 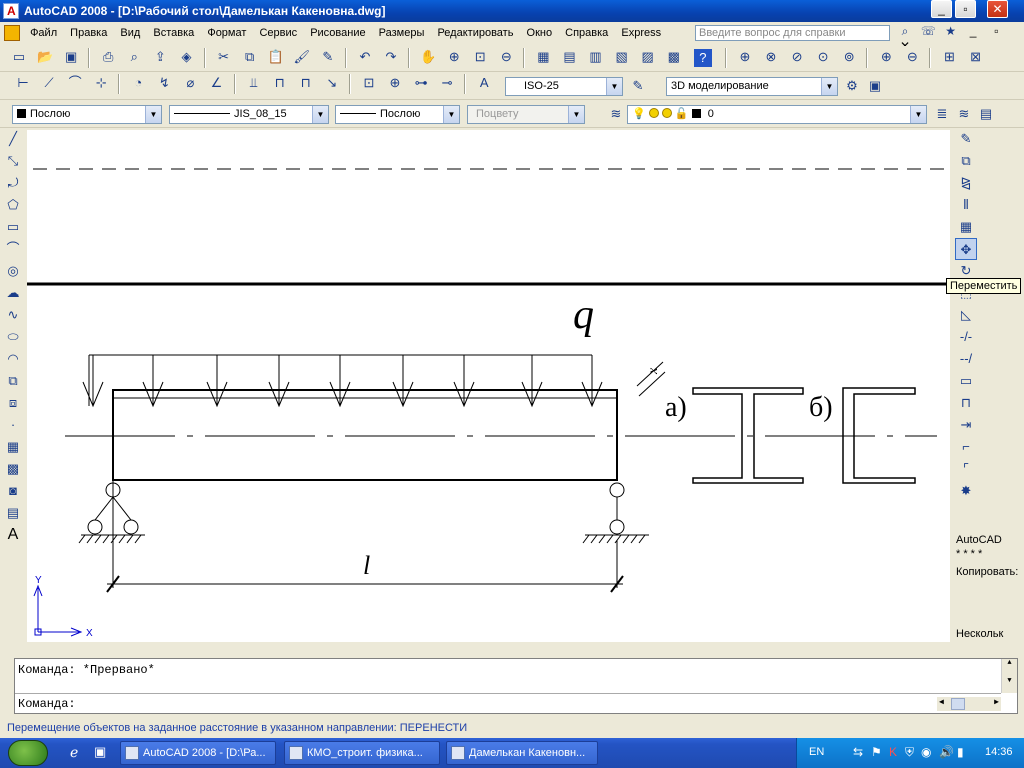 I want to click on center-mark-icon: ⊕, so click(x=395, y=84).